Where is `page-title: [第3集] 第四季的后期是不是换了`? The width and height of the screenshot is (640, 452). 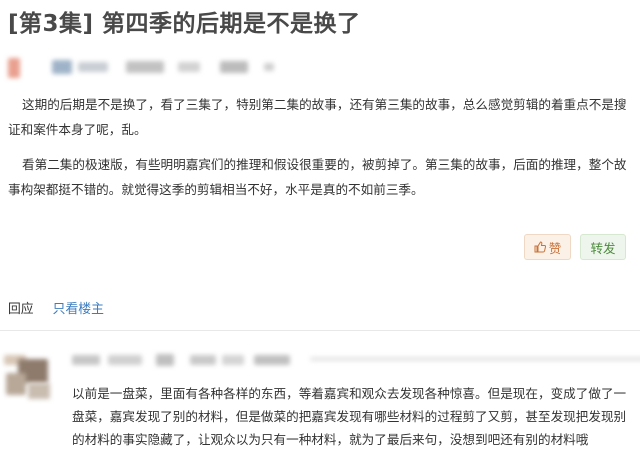 page-title: [第3集] 第四季的后期是不是换了 is located at coordinates (184, 24).